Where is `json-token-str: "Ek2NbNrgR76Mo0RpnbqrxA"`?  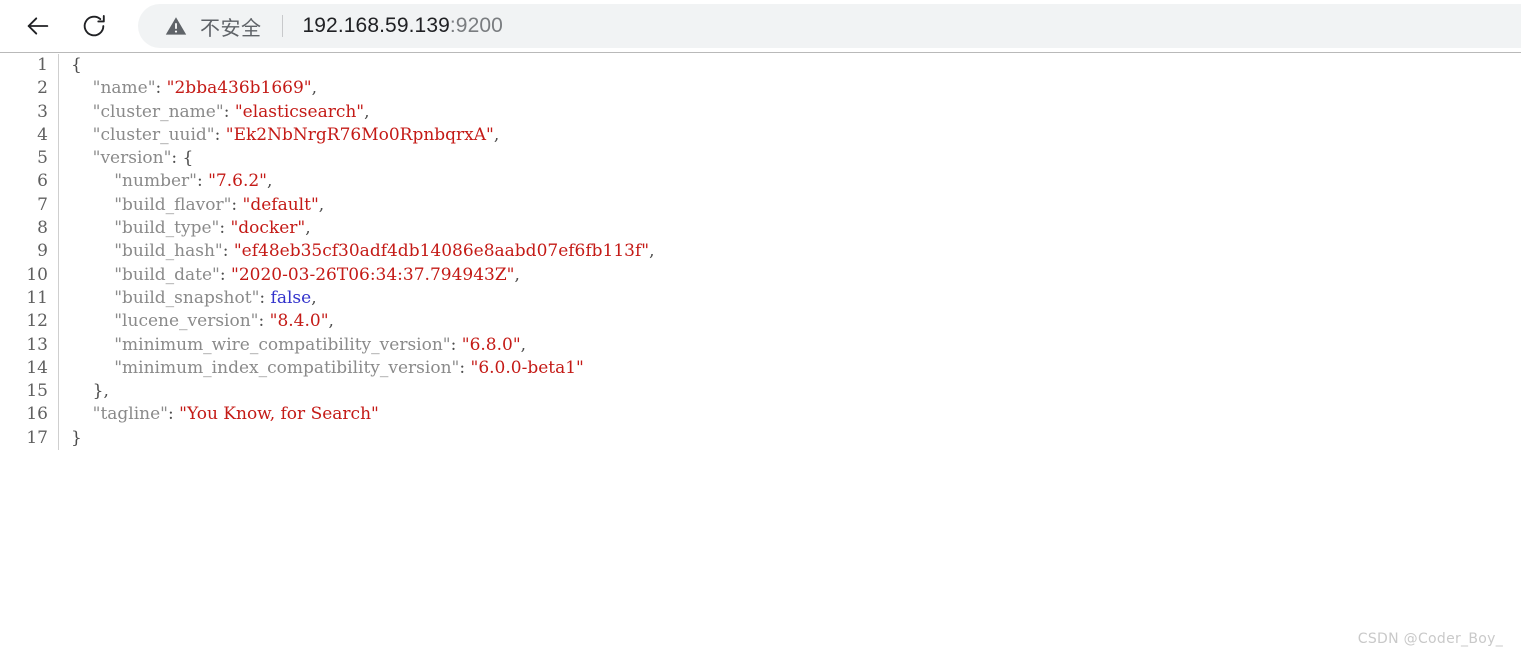
json-token-str: "Ek2NbNrgR76Mo0RpnbqrxA" is located at coordinates (359, 134).